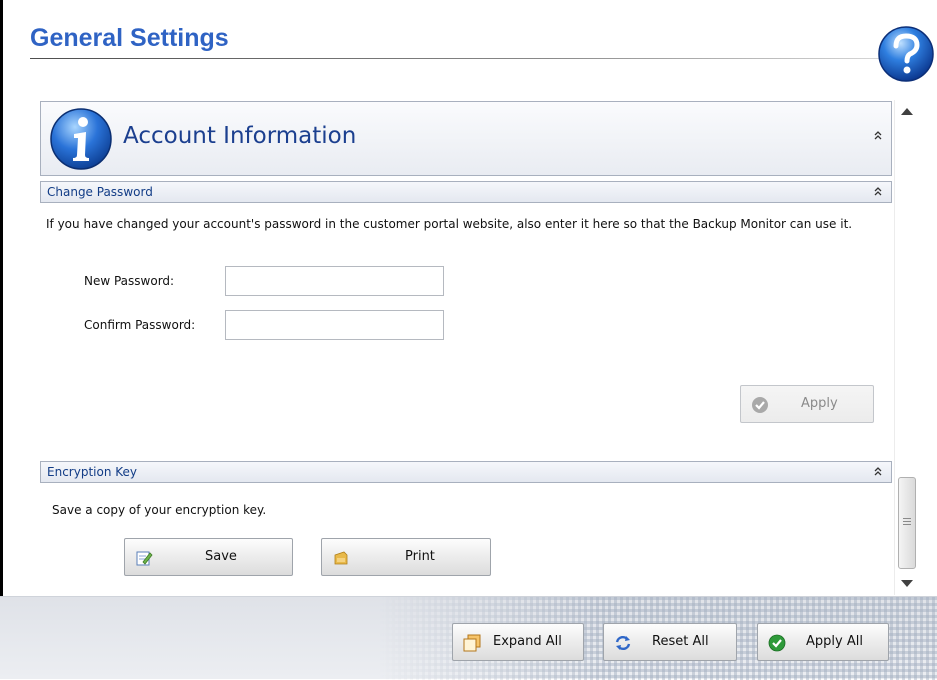  I want to click on print-key-button: Print, so click(406, 557).